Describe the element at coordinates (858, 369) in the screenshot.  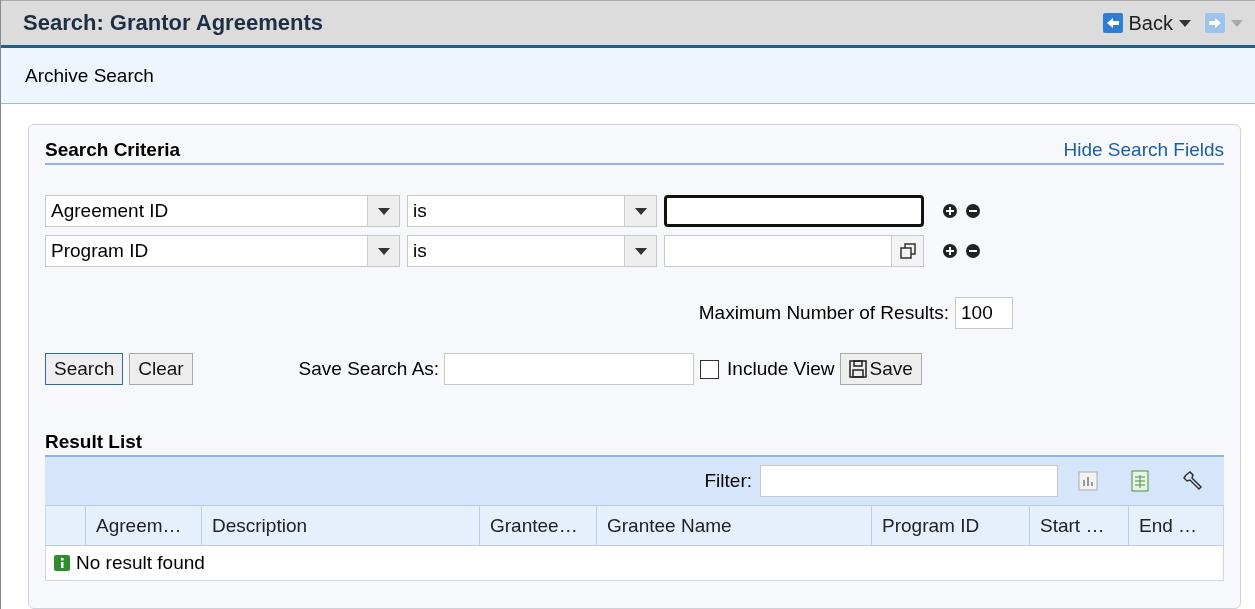
I see `save-icon` at that location.